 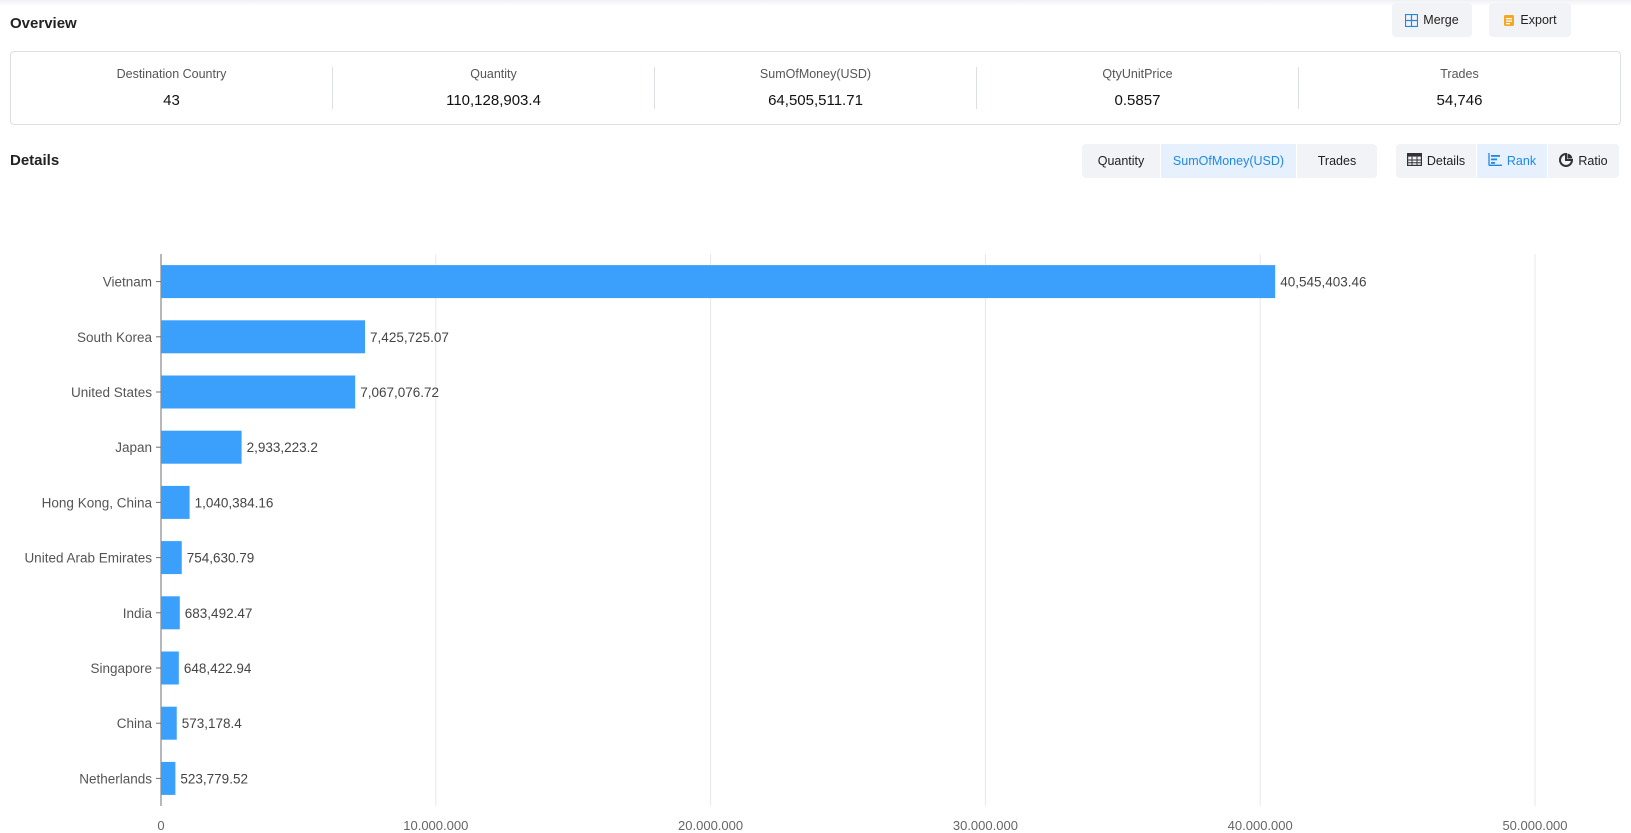 What do you see at coordinates (172, 88) in the screenshot?
I see `stat-destination-country: Destination Country 43` at bounding box center [172, 88].